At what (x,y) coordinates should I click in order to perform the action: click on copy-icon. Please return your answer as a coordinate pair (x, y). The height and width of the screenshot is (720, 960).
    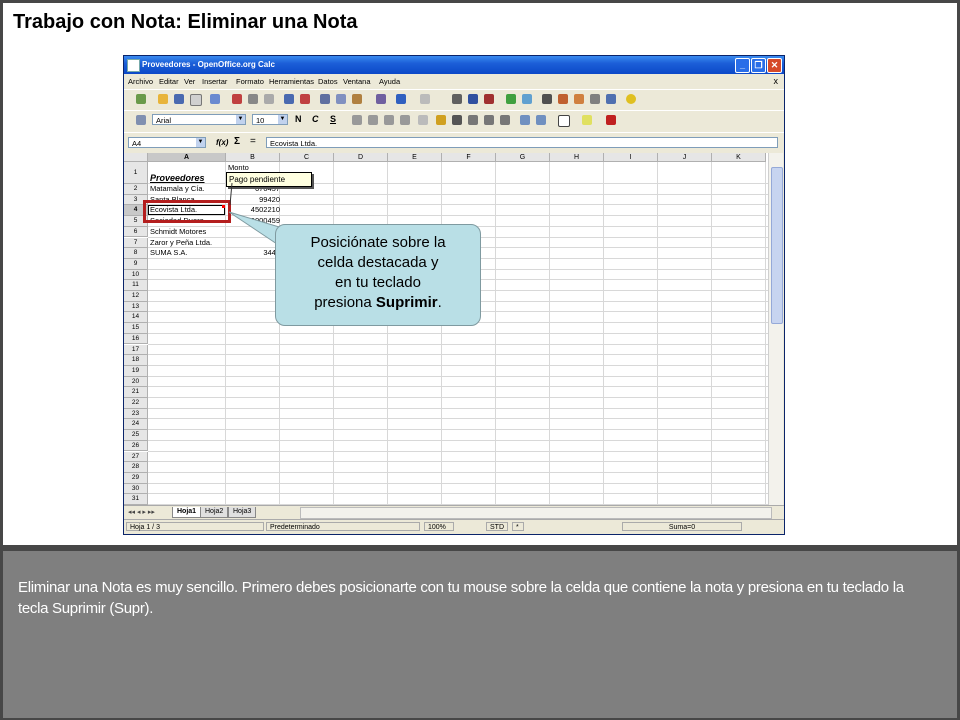
    Looking at the image, I should click on (341, 99).